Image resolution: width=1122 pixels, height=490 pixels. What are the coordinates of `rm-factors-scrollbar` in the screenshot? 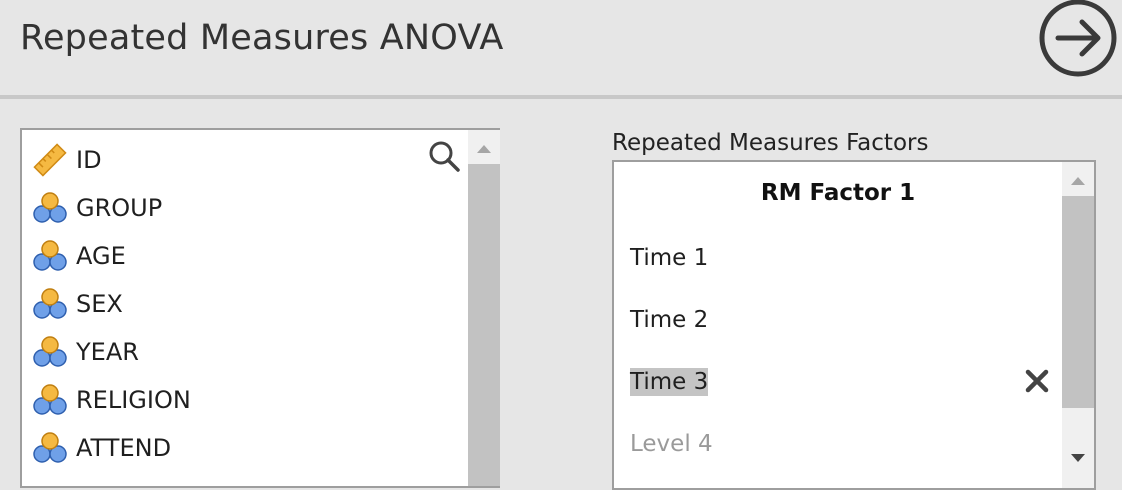 It's located at (1078, 325).